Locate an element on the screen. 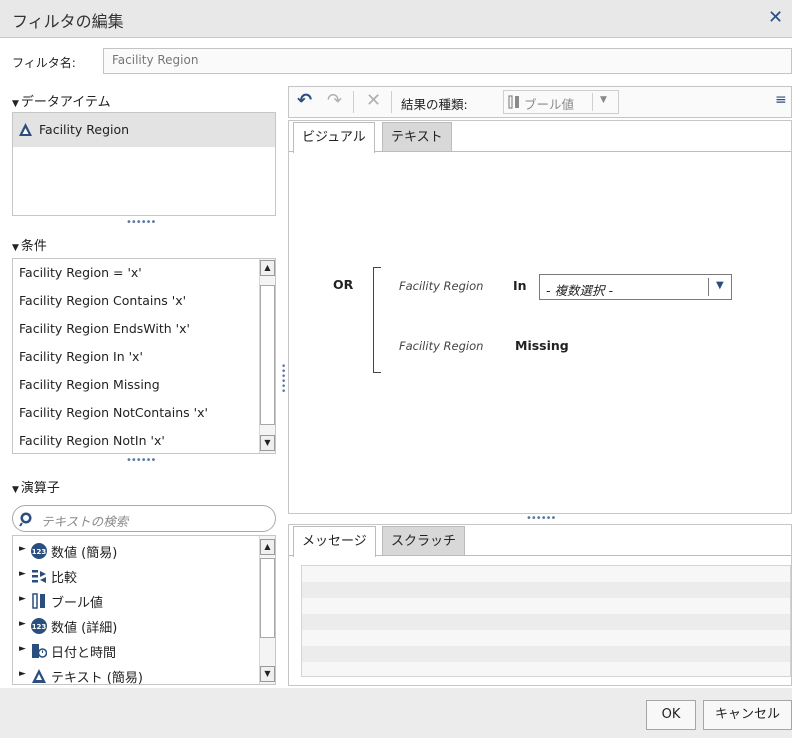 The width and height of the screenshot is (792, 738). operators-header: ▼ 演算子 is located at coordinates (36, 486).